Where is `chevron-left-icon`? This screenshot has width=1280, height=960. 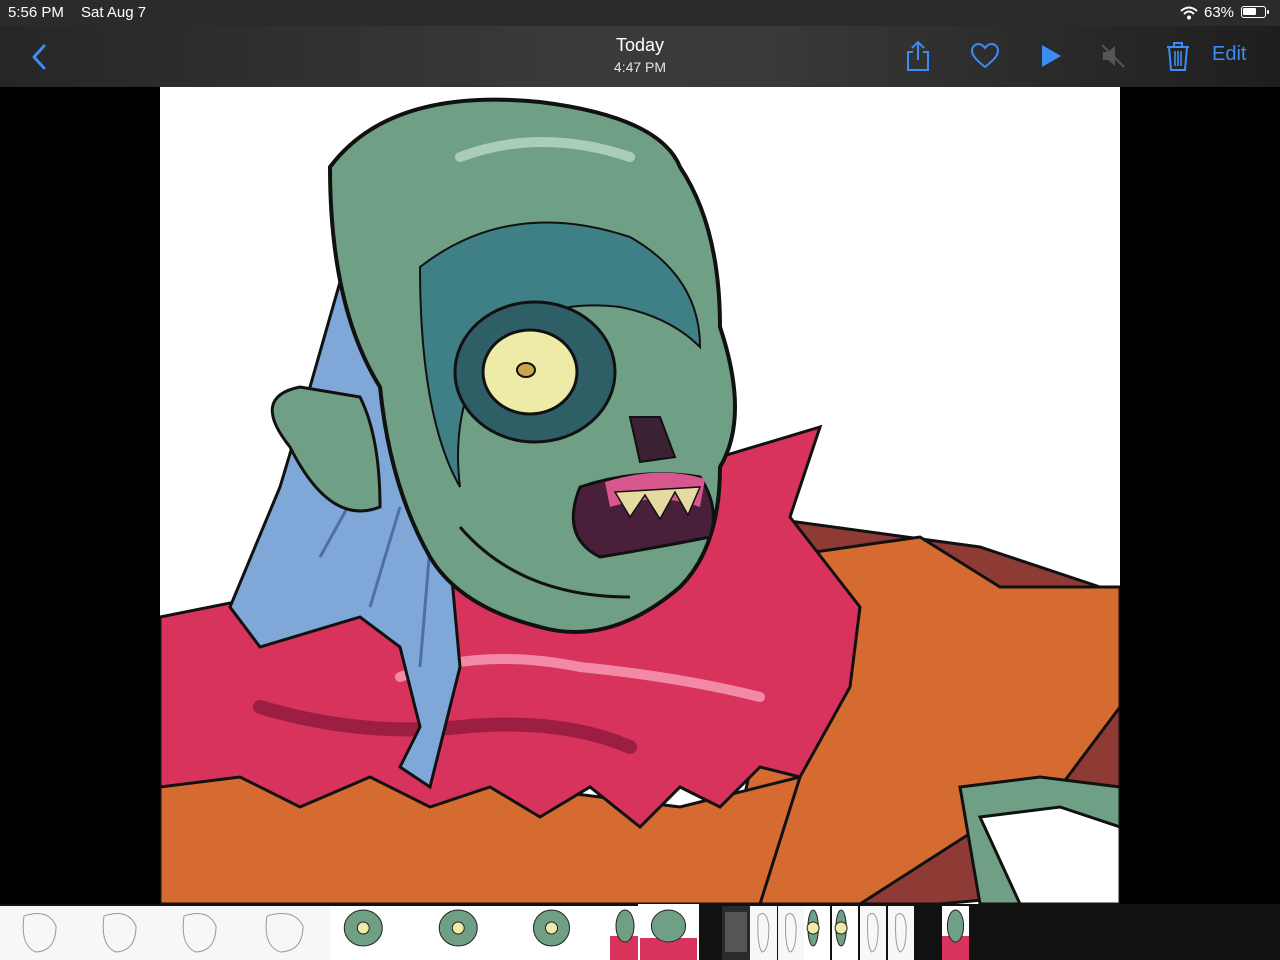 chevron-left-icon is located at coordinates (39, 57).